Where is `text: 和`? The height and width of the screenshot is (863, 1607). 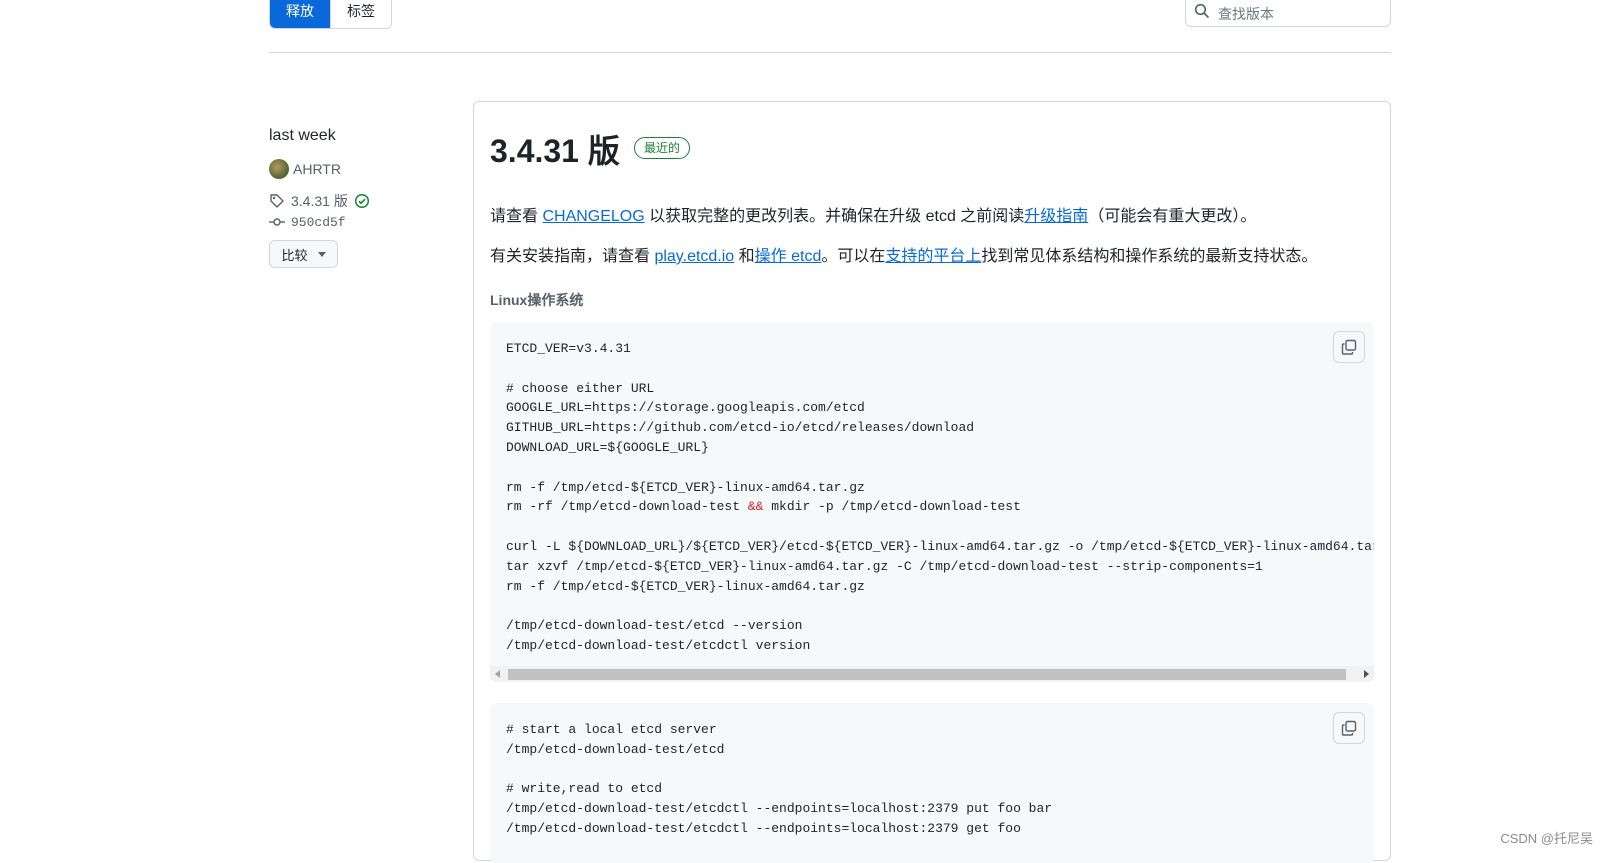 text: 和 is located at coordinates (744, 256).